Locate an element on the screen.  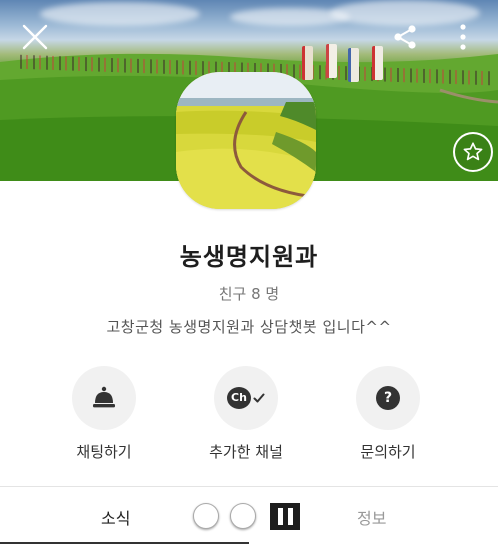
profile-image is located at coordinates (246, 140).